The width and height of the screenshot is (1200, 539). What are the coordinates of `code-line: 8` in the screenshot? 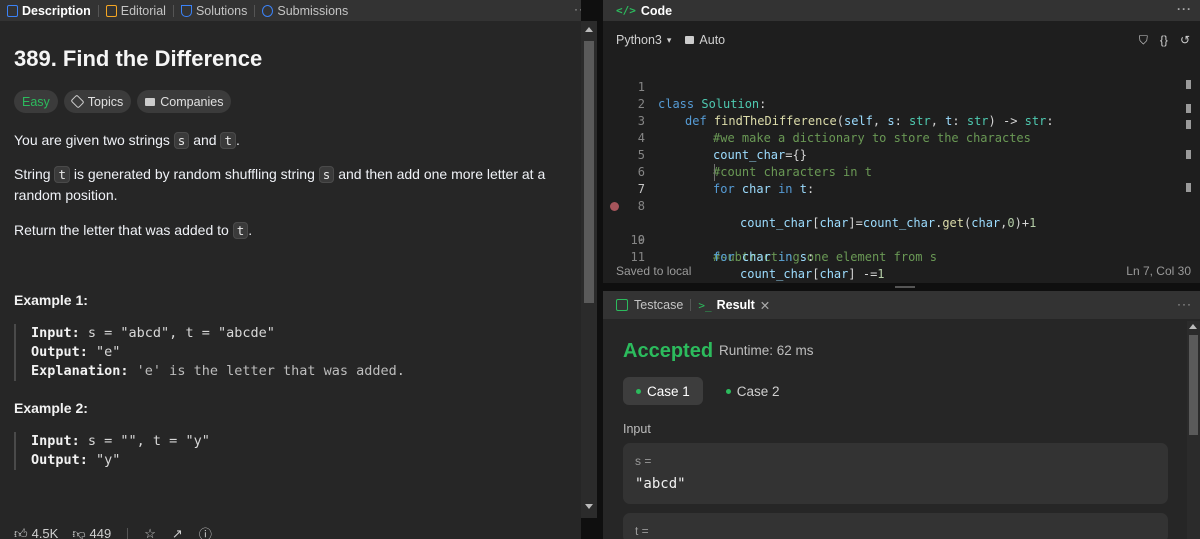 It's located at (893, 197).